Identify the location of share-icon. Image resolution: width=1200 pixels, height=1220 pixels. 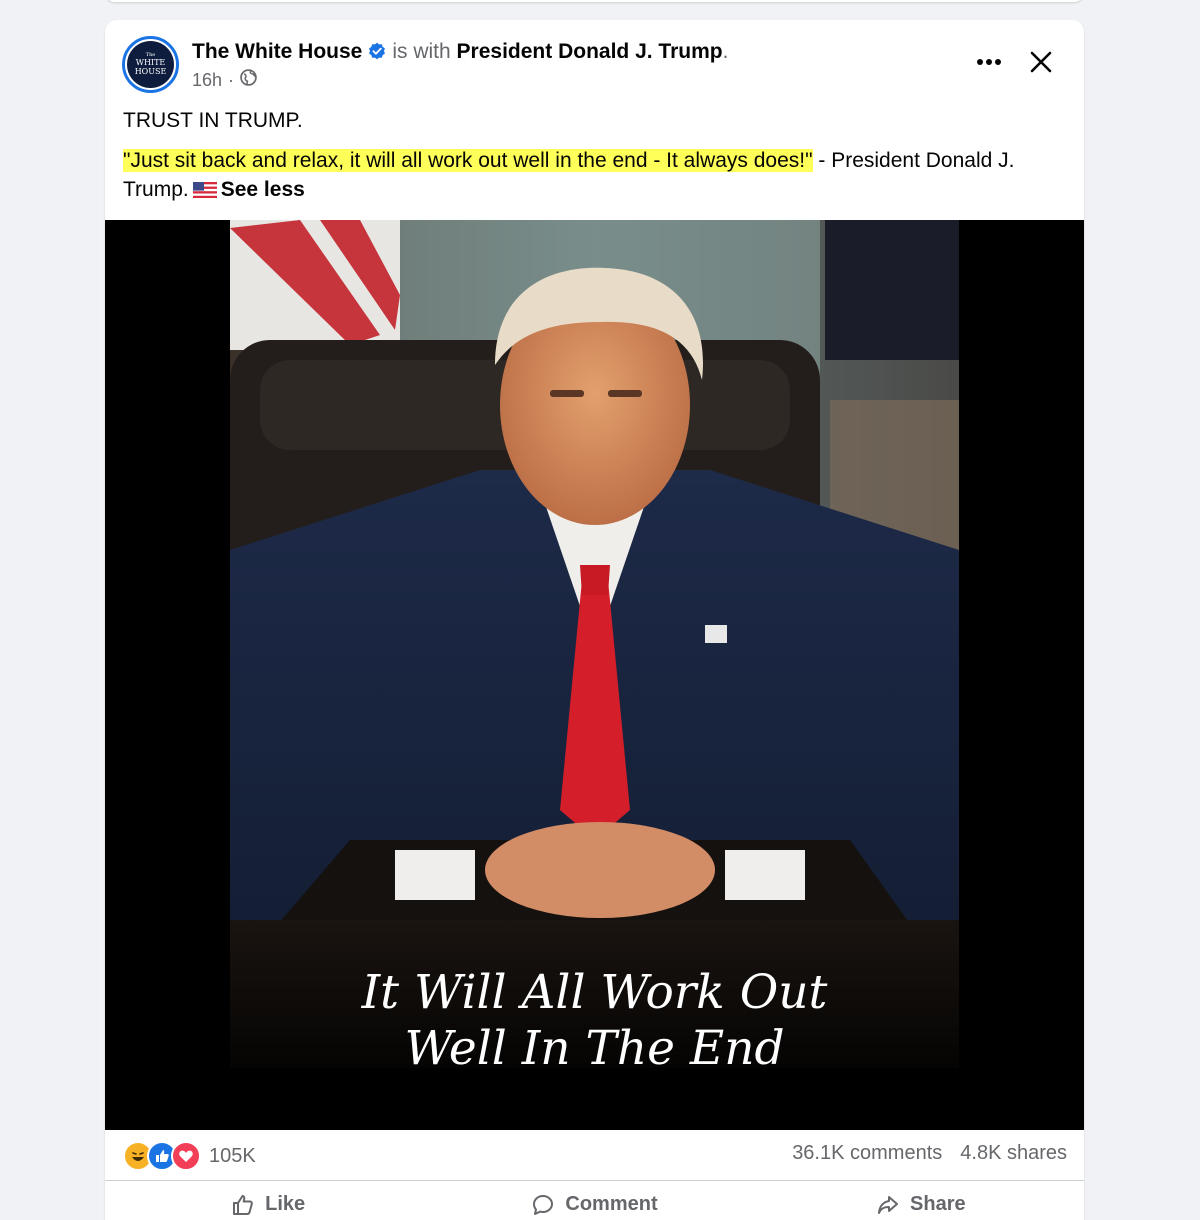
(888, 1205).